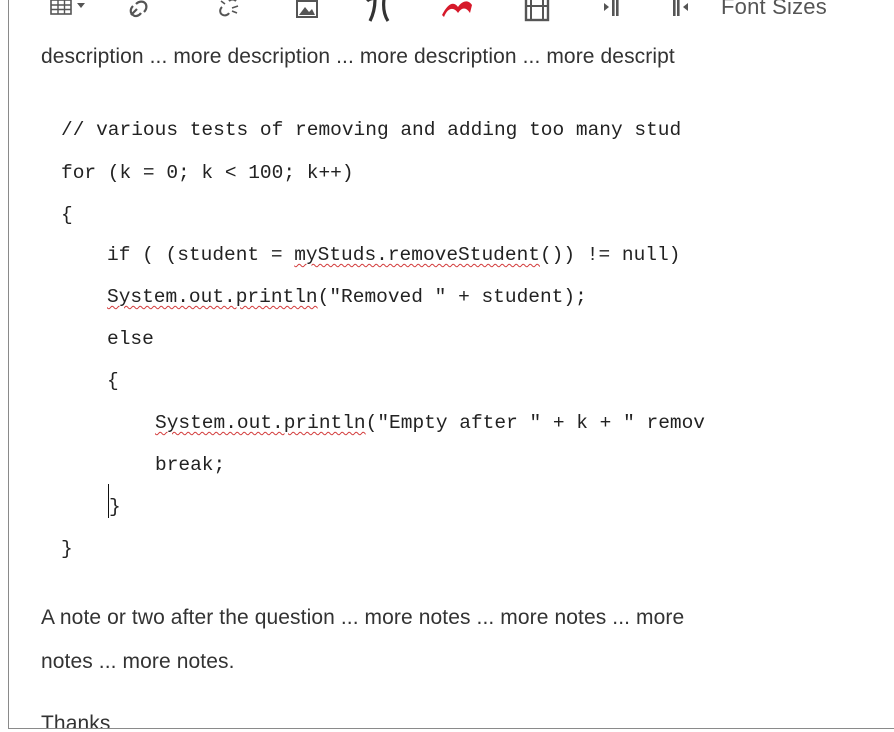 The height and width of the screenshot is (732, 894). I want to click on table-icon, so click(70, 12).